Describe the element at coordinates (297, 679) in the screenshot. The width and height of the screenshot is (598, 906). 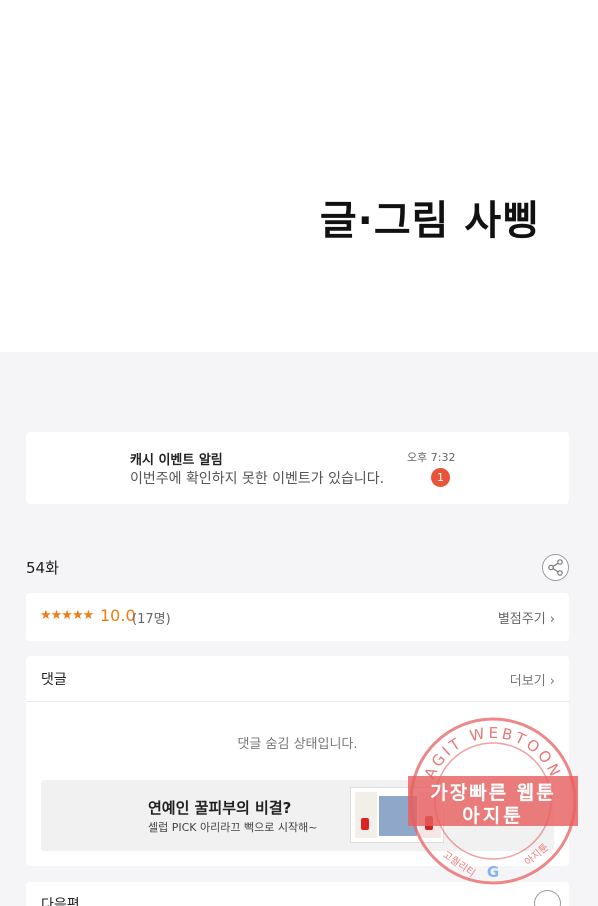
I see `comments-header: 댓글 더보기 ›` at that location.